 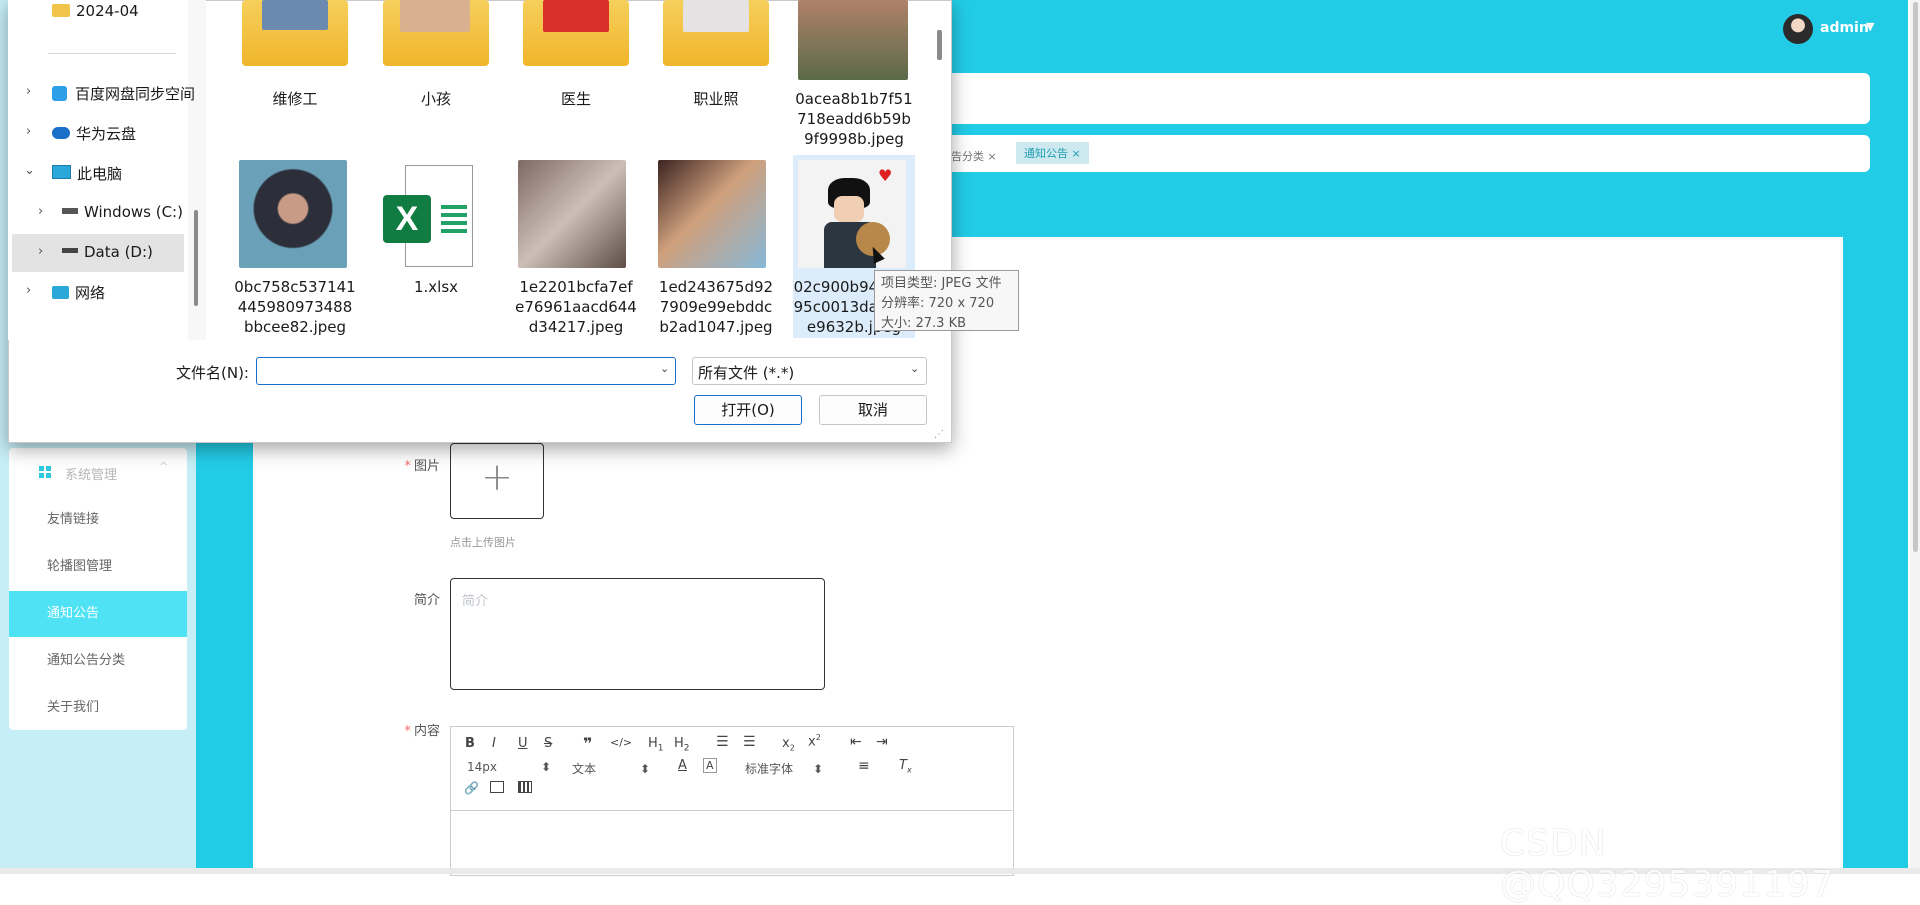 I want to click on code-icon: </>, so click(x=621, y=742).